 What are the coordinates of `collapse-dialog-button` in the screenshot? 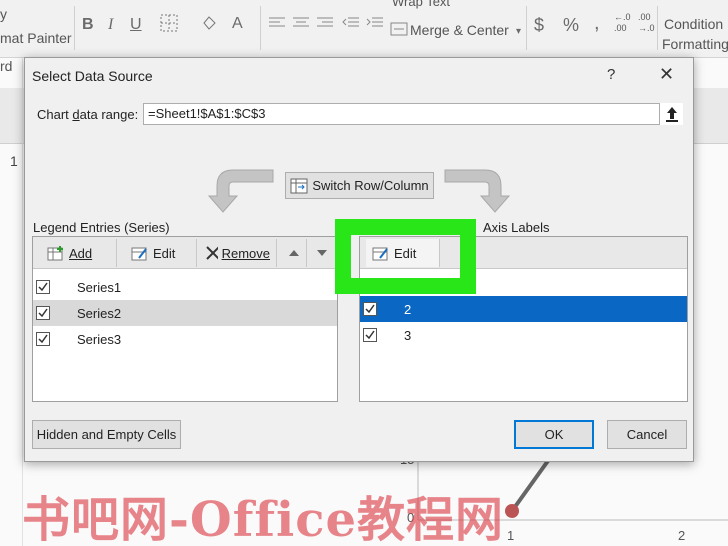 It's located at (671, 114).